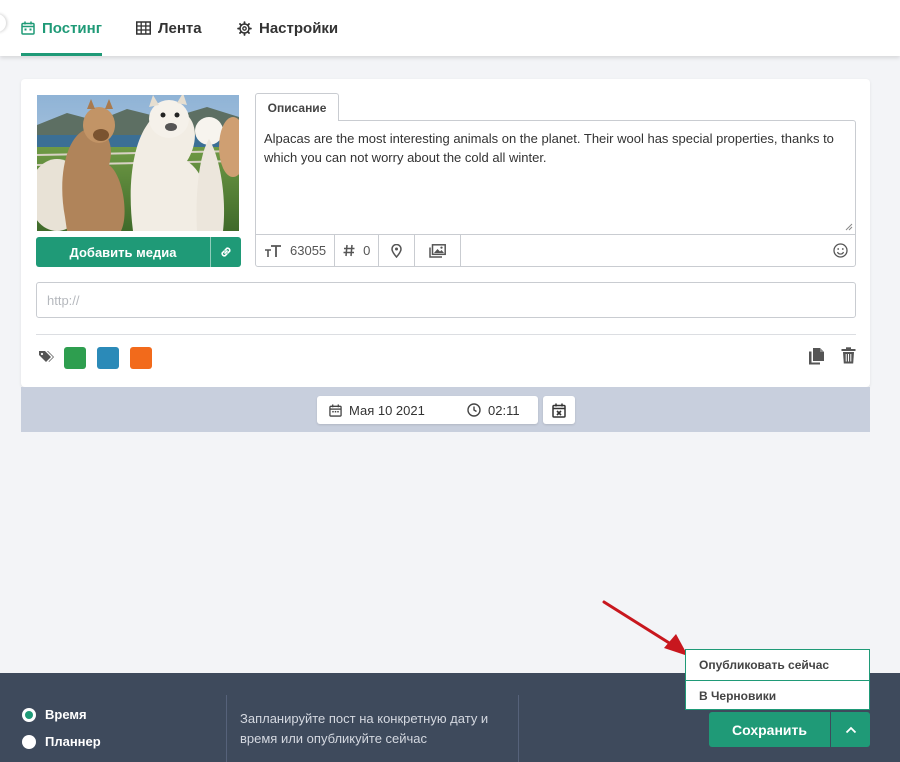 The height and width of the screenshot is (762, 900). What do you see at coordinates (138, 163) in the screenshot?
I see `media-preview-image` at bounding box center [138, 163].